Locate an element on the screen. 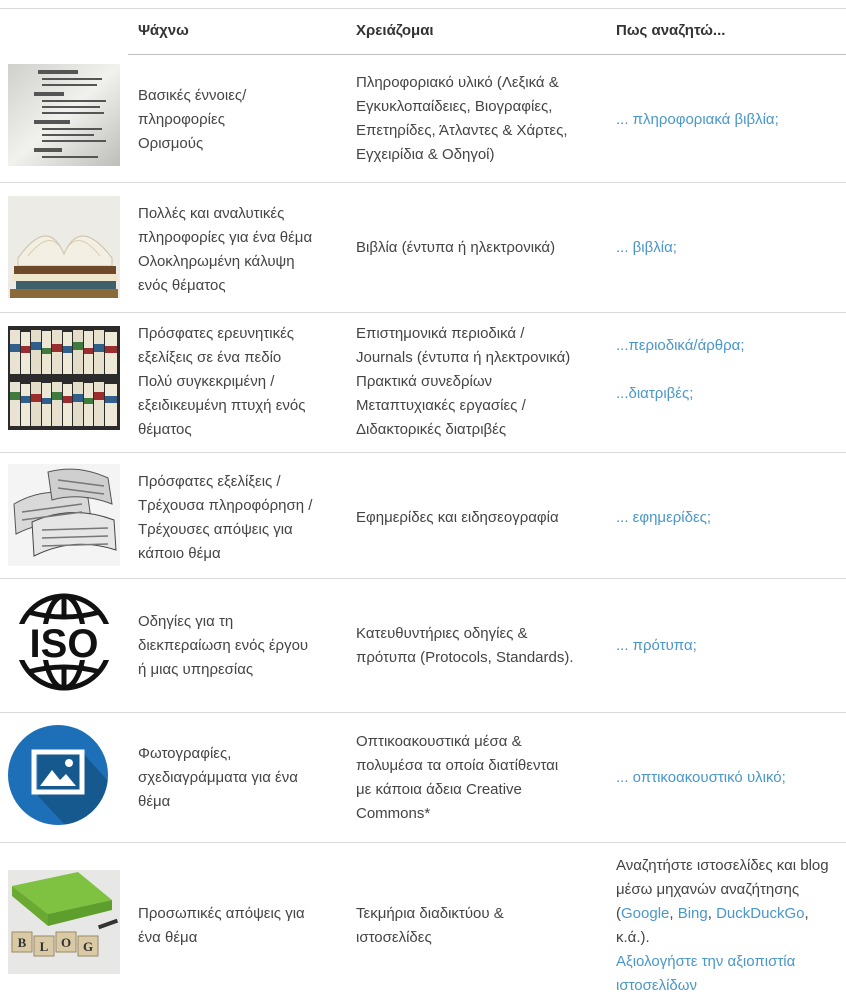 The image size is (846, 998). search-text: μέσω μηχανών αναζήτησης is located at coordinates (708, 889).